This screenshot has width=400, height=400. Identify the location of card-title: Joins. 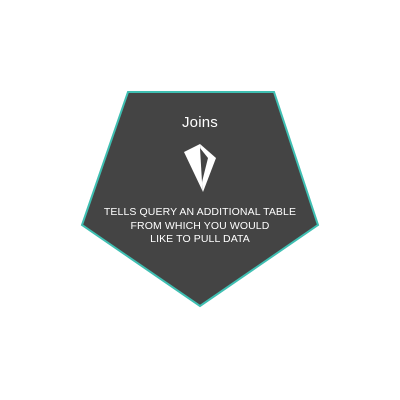
(200, 122).